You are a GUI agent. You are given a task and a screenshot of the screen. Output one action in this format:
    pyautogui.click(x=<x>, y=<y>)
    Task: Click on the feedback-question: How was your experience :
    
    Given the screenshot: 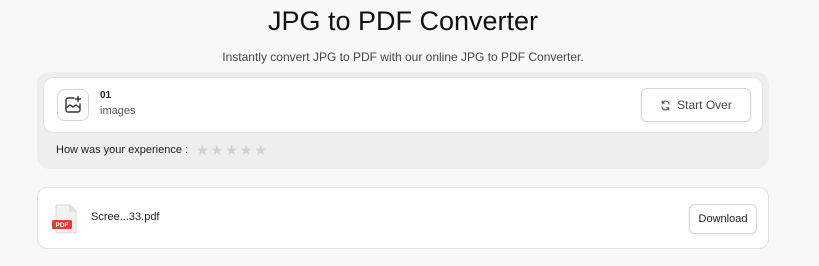 What is the action you would take?
    pyautogui.click(x=122, y=150)
    